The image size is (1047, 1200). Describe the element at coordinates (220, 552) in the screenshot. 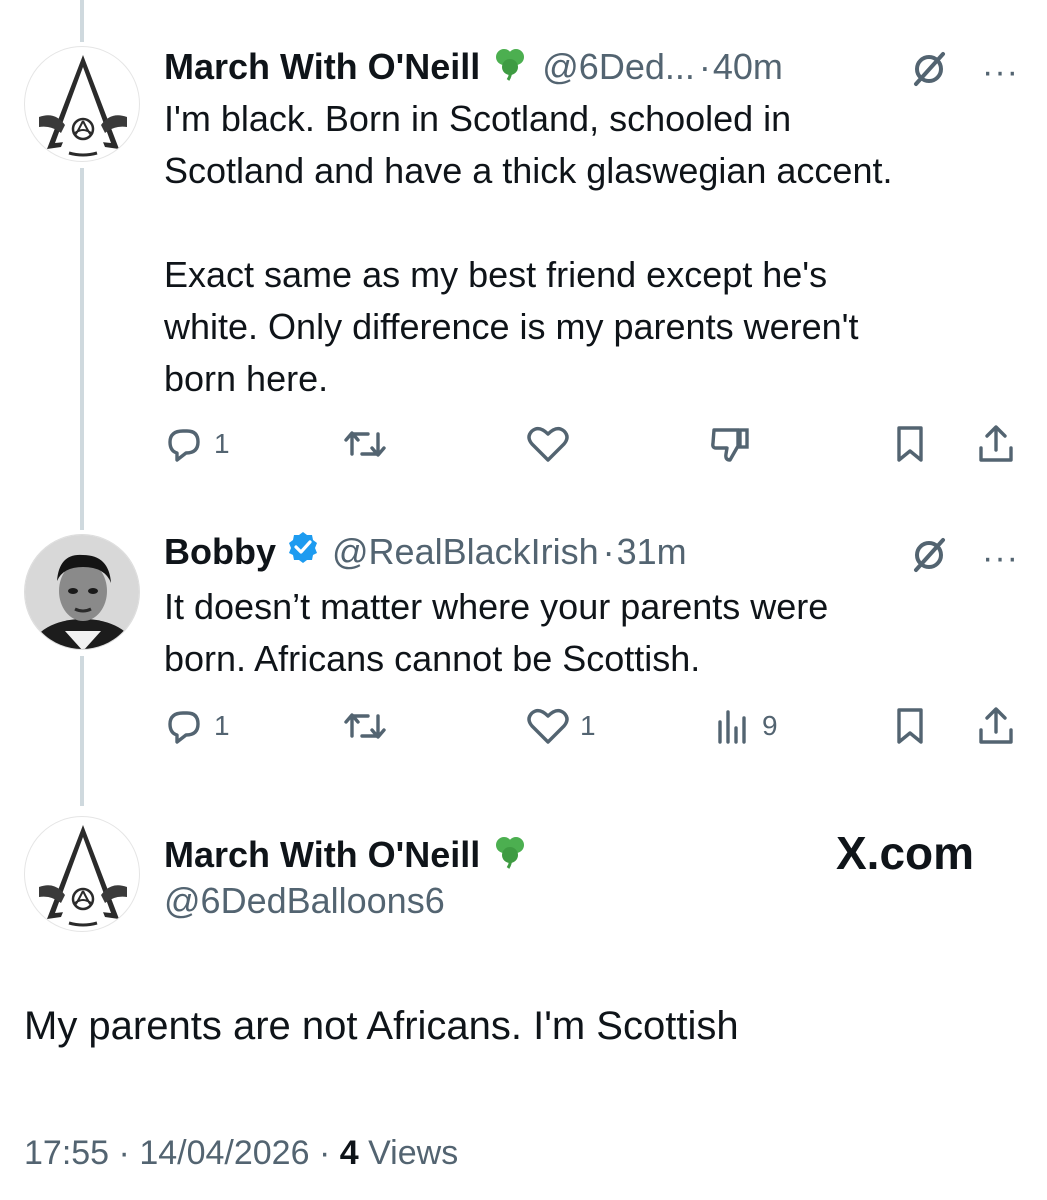

I see `display-name: Bobby` at that location.